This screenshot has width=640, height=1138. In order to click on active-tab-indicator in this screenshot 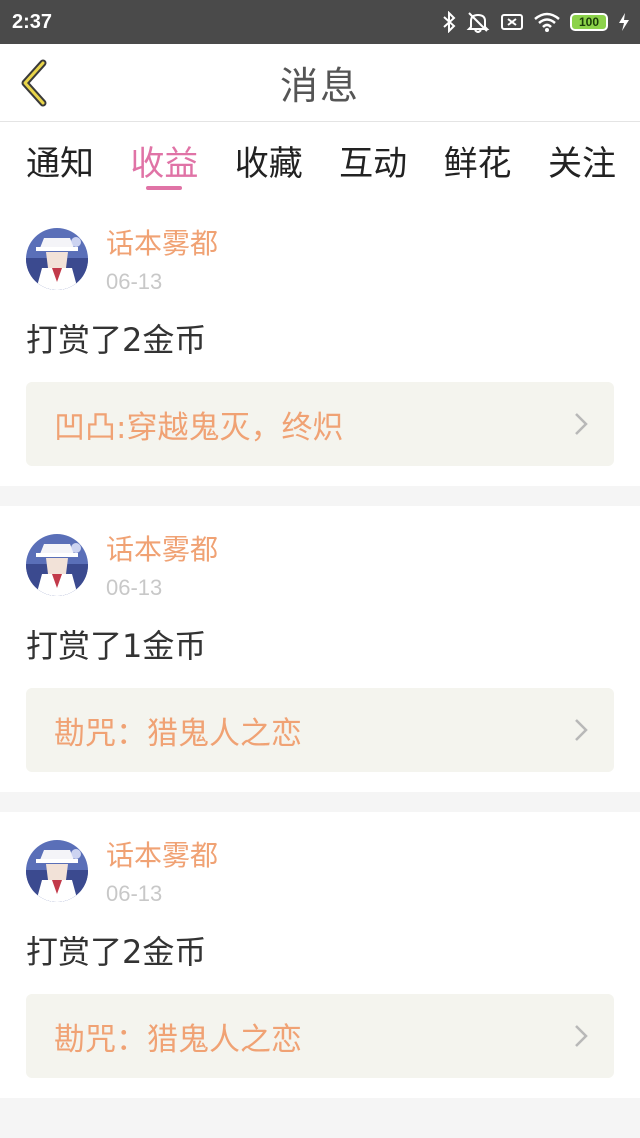, I will do `click(164, 188)`.